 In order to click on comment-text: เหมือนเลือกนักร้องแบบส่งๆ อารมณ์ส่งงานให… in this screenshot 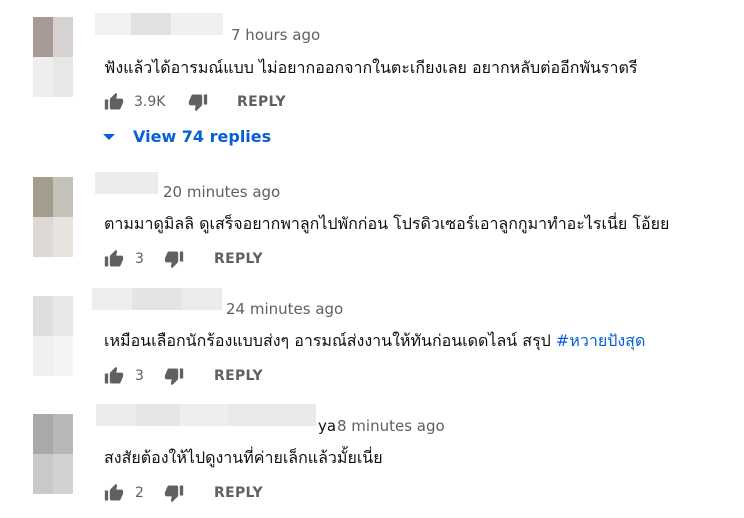, I will do `click(374, 341)`.